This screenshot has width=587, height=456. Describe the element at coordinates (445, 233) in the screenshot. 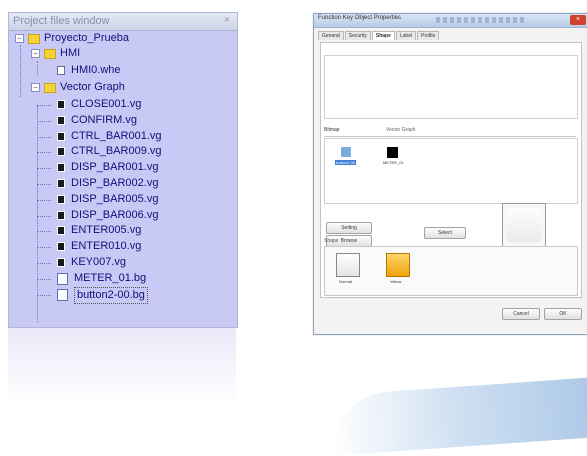

I see `select-button: Select` at that location.